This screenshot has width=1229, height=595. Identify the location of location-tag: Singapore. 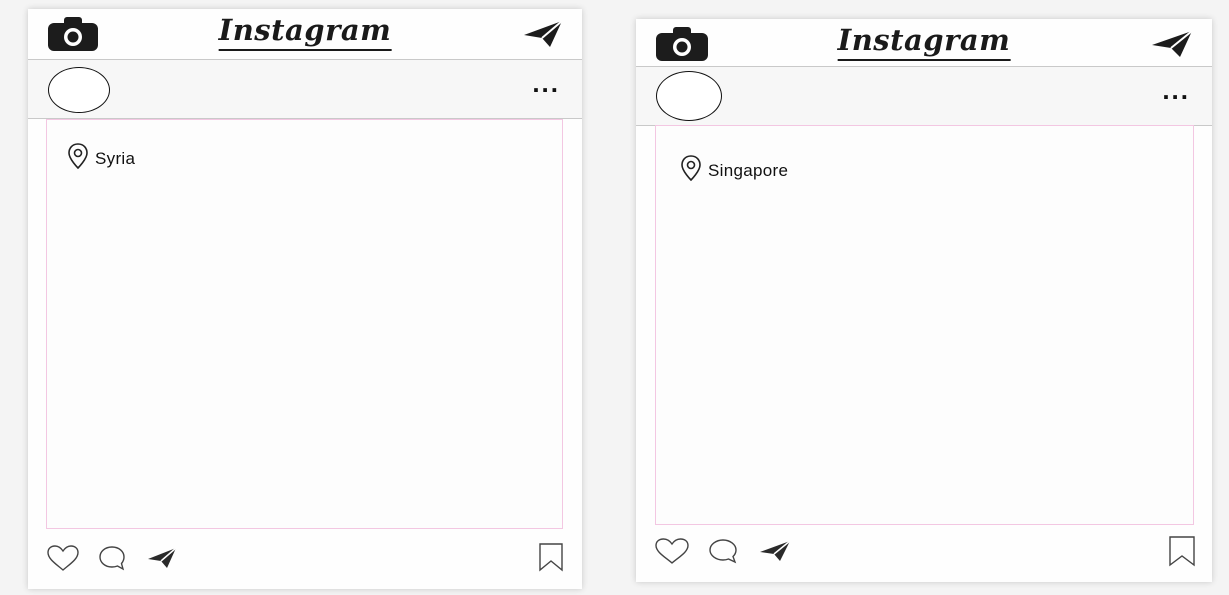
(734, 170).